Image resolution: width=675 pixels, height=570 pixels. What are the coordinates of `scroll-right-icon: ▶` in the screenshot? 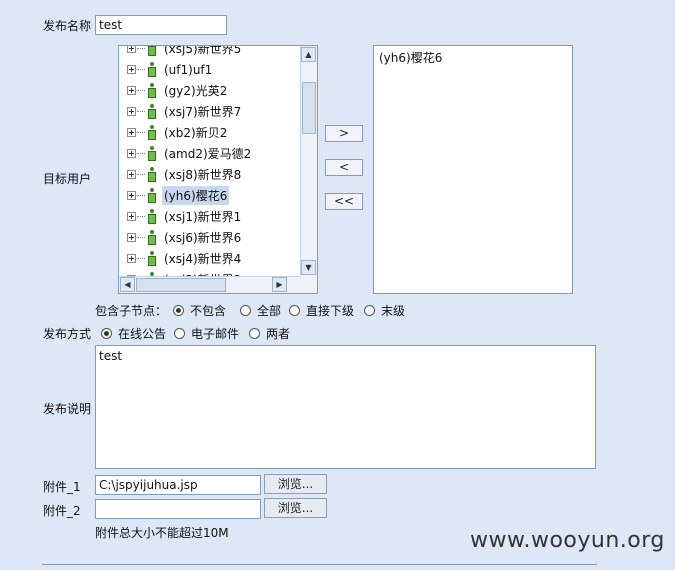 It's located at (279, 284).